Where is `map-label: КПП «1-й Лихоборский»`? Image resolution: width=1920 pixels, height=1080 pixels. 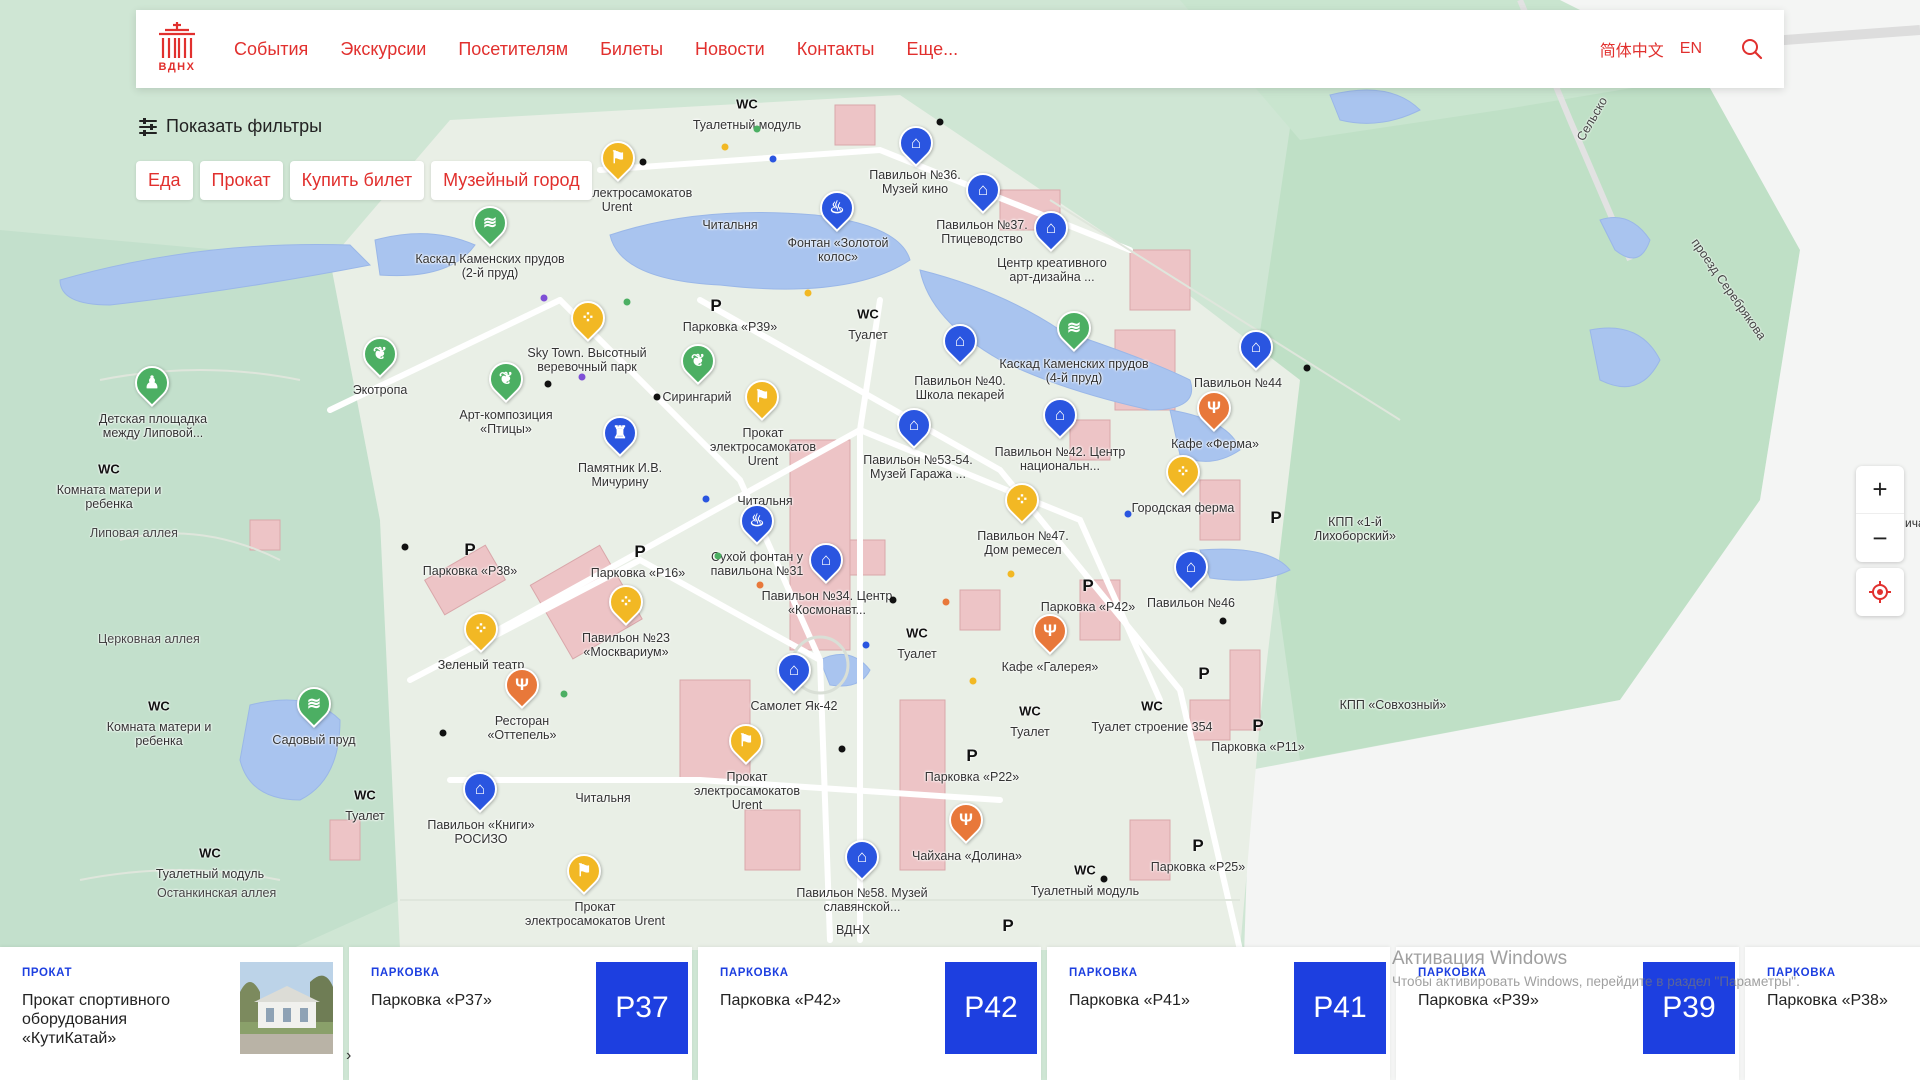 map-label: КПП «1-й Лихоборский» is located at coordinates (1355, 529).